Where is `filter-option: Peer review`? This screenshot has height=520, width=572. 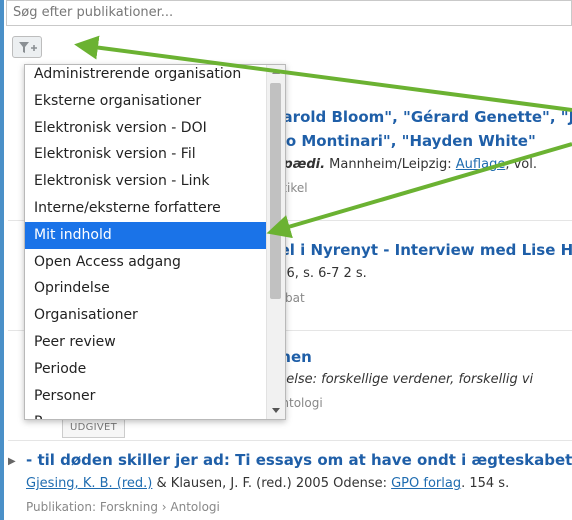 filter-option: Peer review is located at coordinates (147, 342).